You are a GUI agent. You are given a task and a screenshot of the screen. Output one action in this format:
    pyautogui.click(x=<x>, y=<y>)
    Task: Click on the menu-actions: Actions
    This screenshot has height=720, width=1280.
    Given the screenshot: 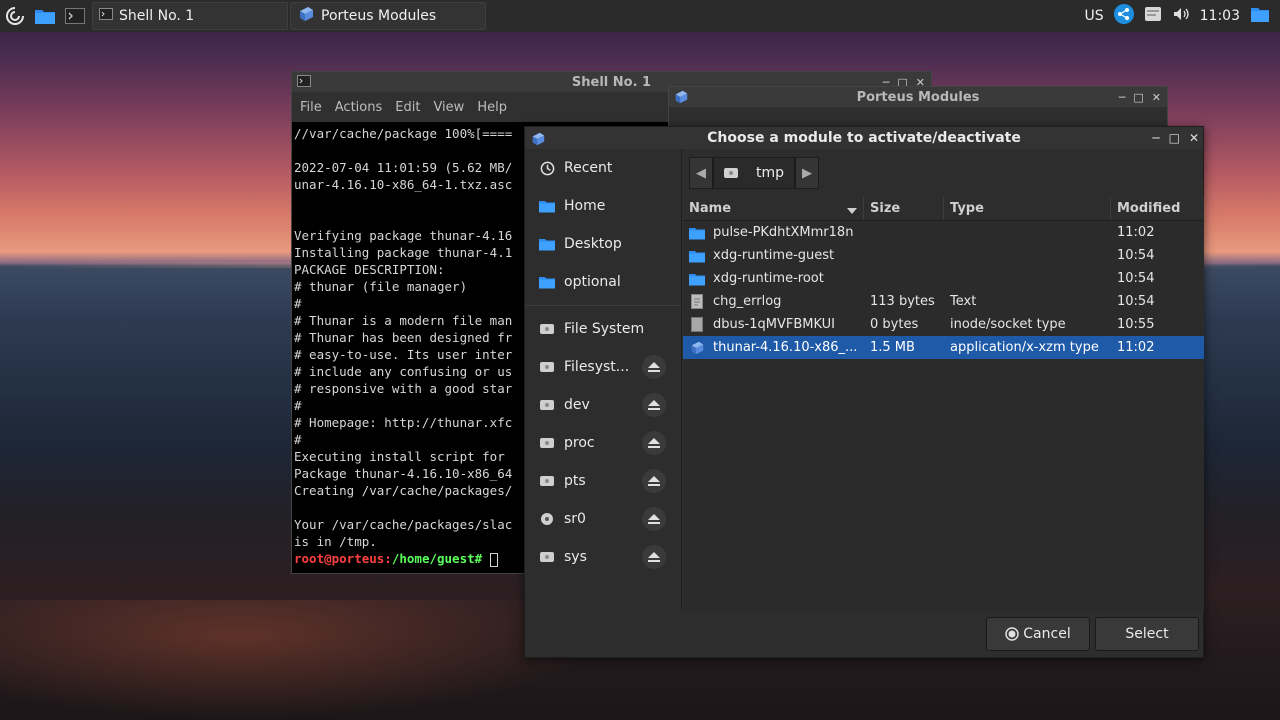 What is the action you would take?
    pyautogui.click(x=359, y=107)
    